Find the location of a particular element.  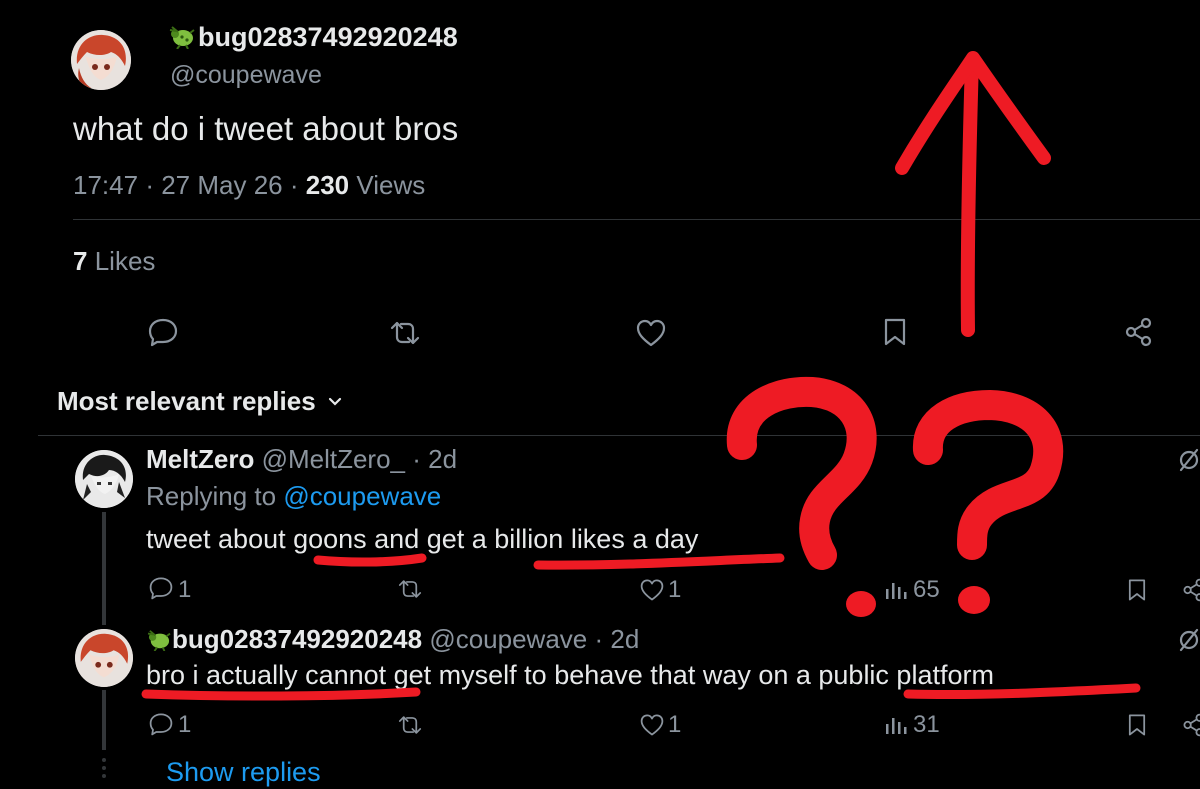

show-replies-link: Show replies is located at coordinates (243, 772).